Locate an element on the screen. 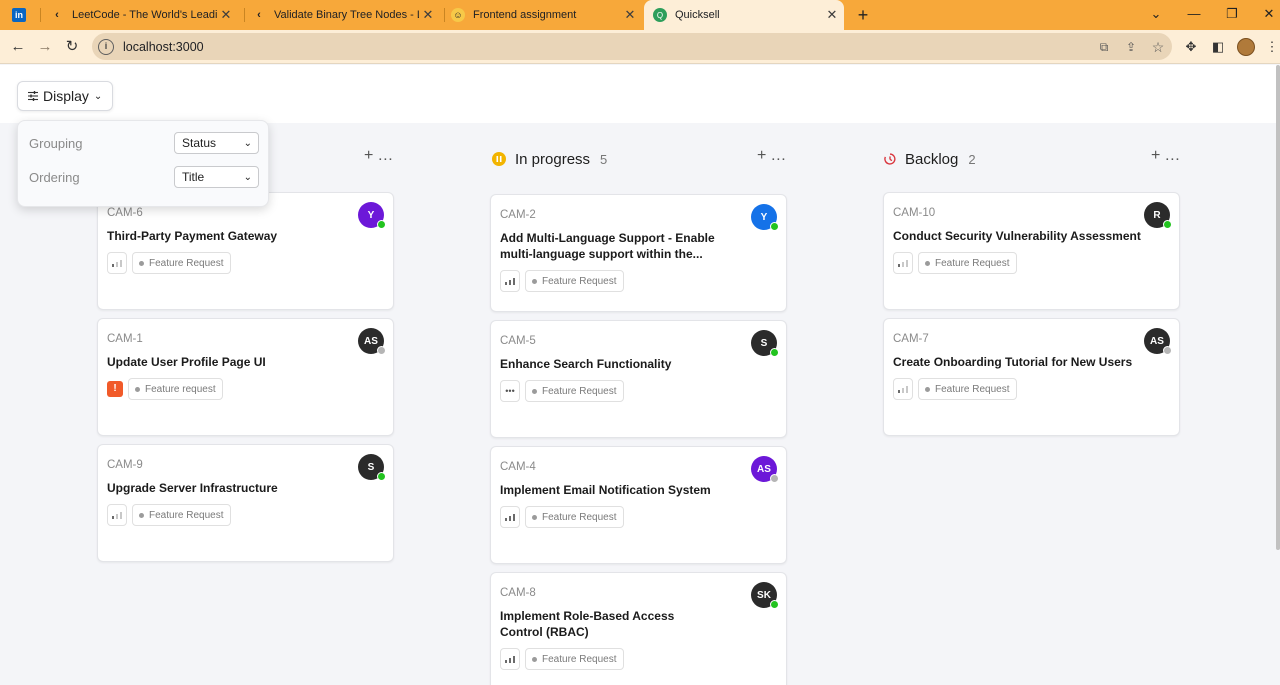 The image size is (1280, 685). tab-validate-binary-tree: ‹ Validate Binary Tree Nodes - Lee ✕ is located at coordinates (345, 15).